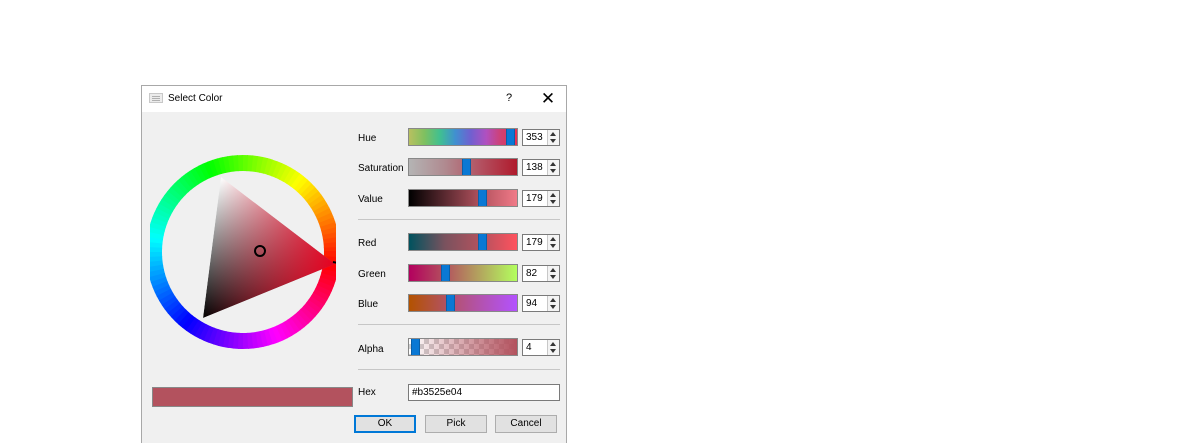  What do you see at coordinates (541, 242) in the screenshot?
I see `red-spinbox: 179` at bounding box center [541, 242].